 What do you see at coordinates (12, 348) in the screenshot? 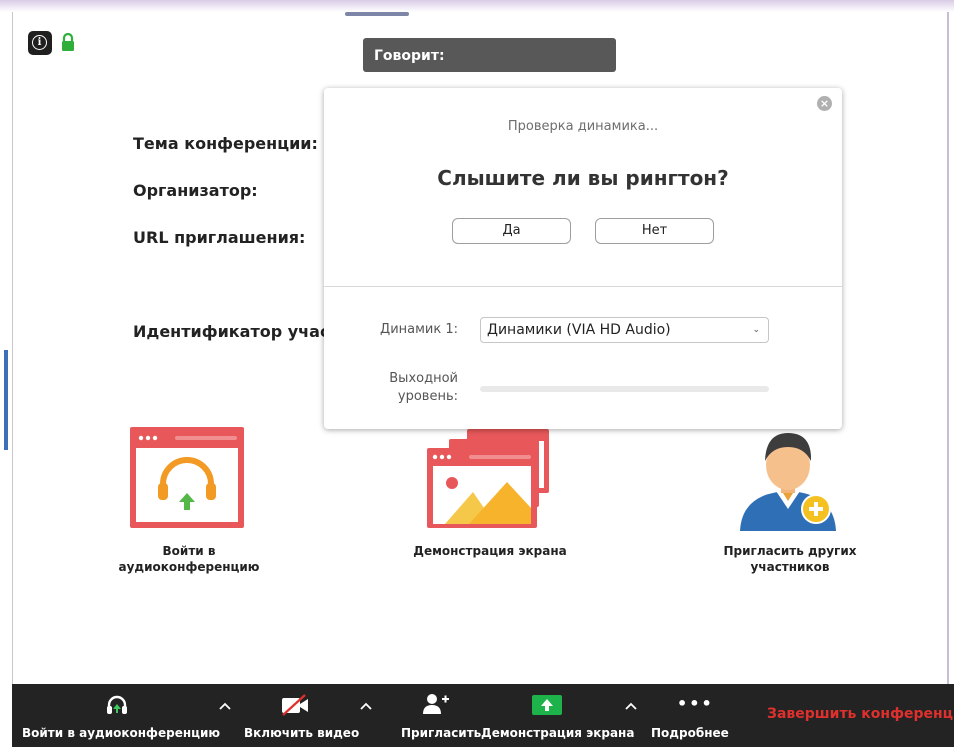
I see `window-left-border` at bounding box center [12, 348].